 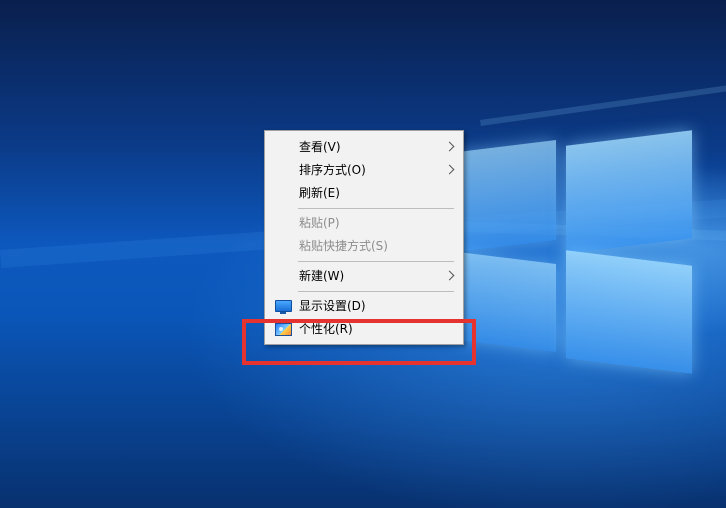 I want to click on menu-item-view: 查看(V), so click(x=364, y=147).